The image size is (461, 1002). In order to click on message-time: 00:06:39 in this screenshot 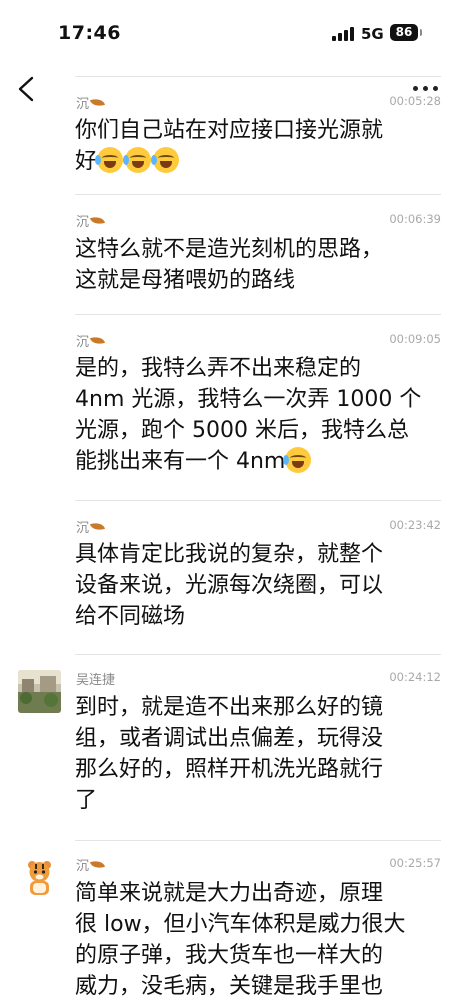, I will do `click(415, 219)`.